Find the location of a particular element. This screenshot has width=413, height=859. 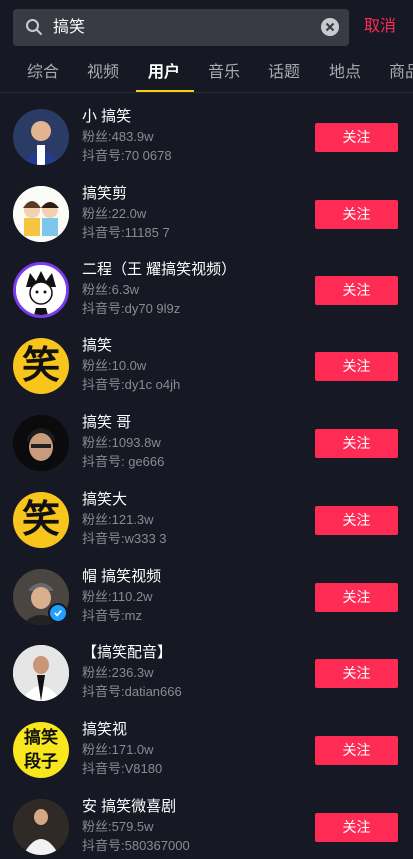

tab-places: 地点 is located at coordinates (345, 73).